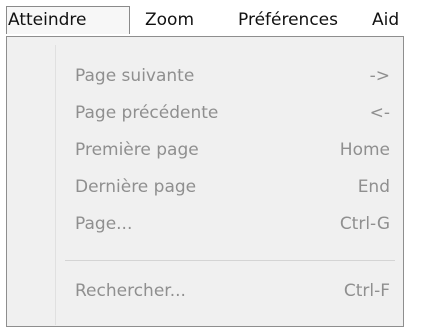 The height and width of the screenshot is (327, 427). Describe the element at coordinates (68, 20) in the screenshot. I see `menu-atteindre: Atteindre` at that location.